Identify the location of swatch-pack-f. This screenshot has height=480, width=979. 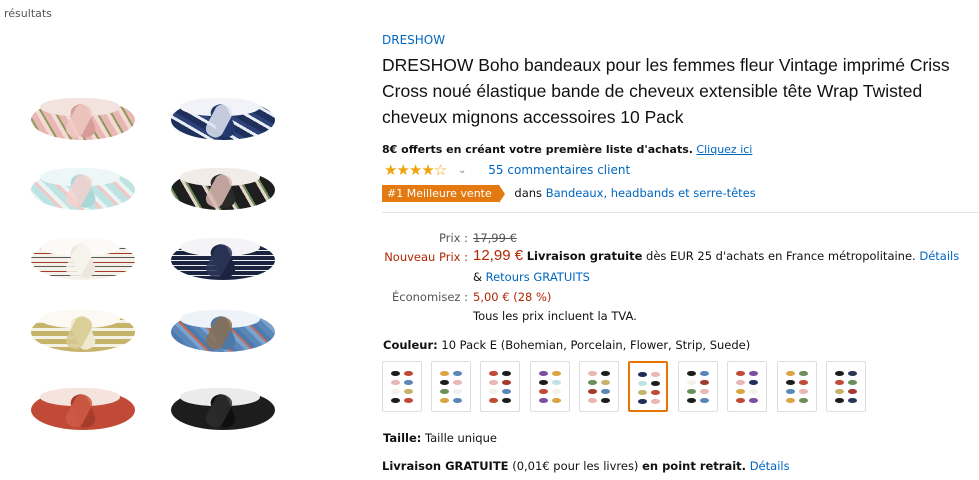
(698, 386).